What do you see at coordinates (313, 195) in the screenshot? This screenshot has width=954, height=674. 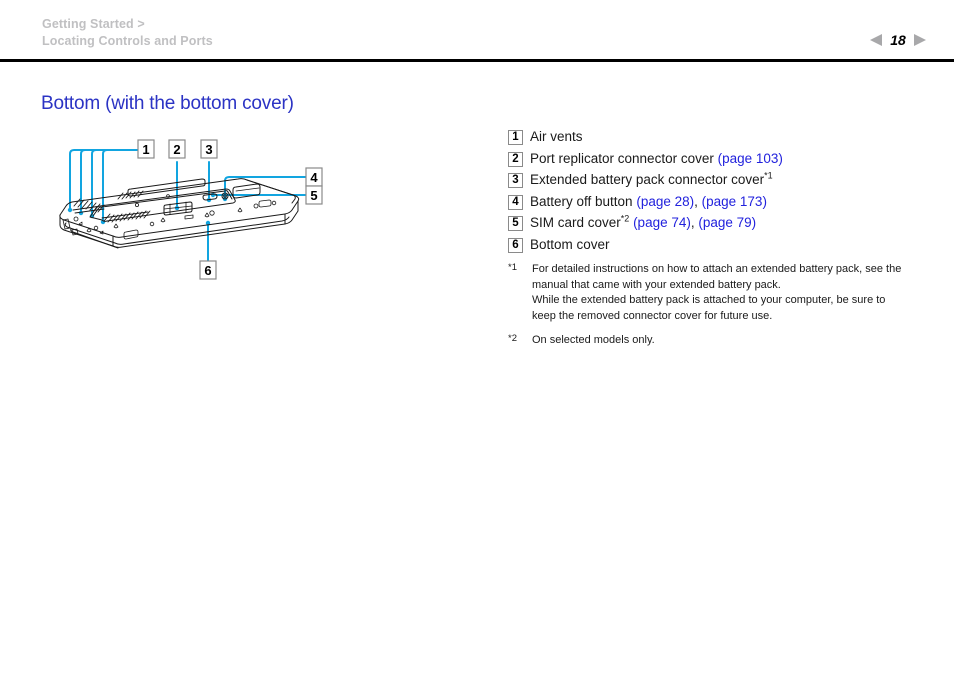 I see `svg-text: 5` at bounding box center [313, 195].